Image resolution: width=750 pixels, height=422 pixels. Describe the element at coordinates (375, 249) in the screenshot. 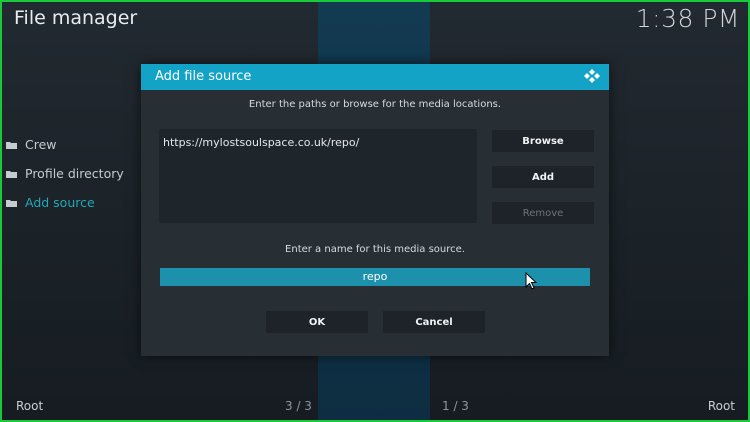

I see `name-instruction: Enter a name for this media source.` at that location.